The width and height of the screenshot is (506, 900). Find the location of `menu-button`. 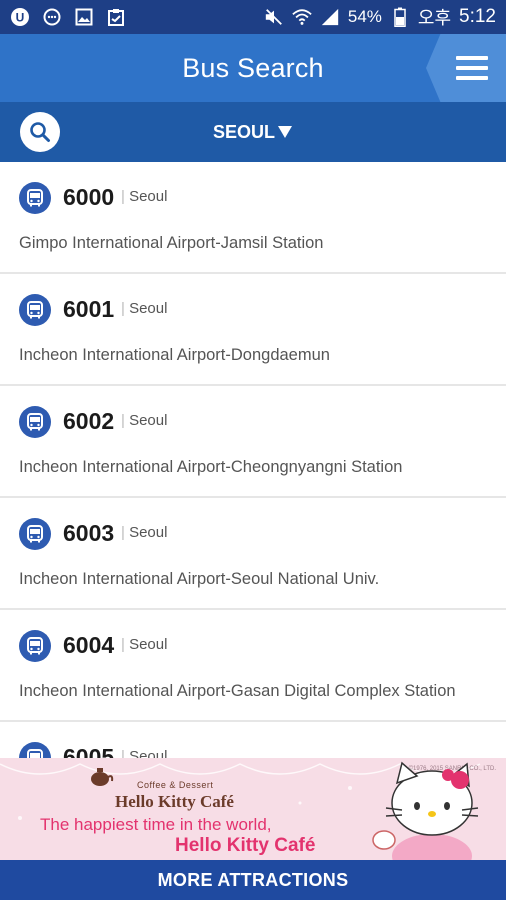

menu-button is located at coordinates (466, 68).